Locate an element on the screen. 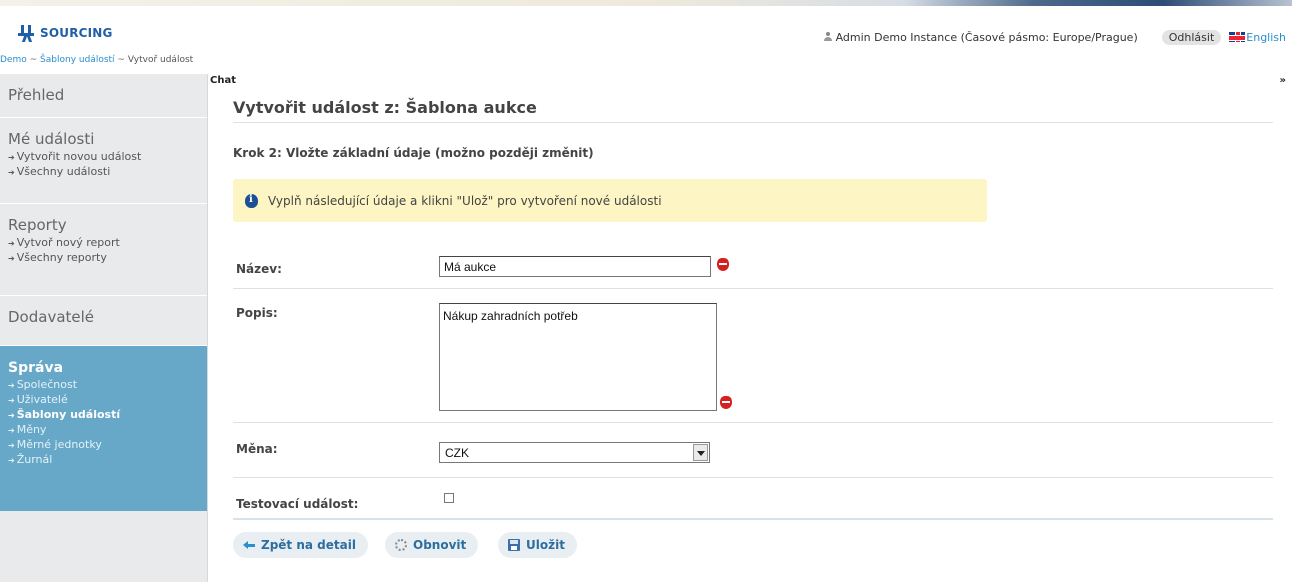  sidebar-item-units: ➔ Měrné jednotky is located at coordinates (103, 444).